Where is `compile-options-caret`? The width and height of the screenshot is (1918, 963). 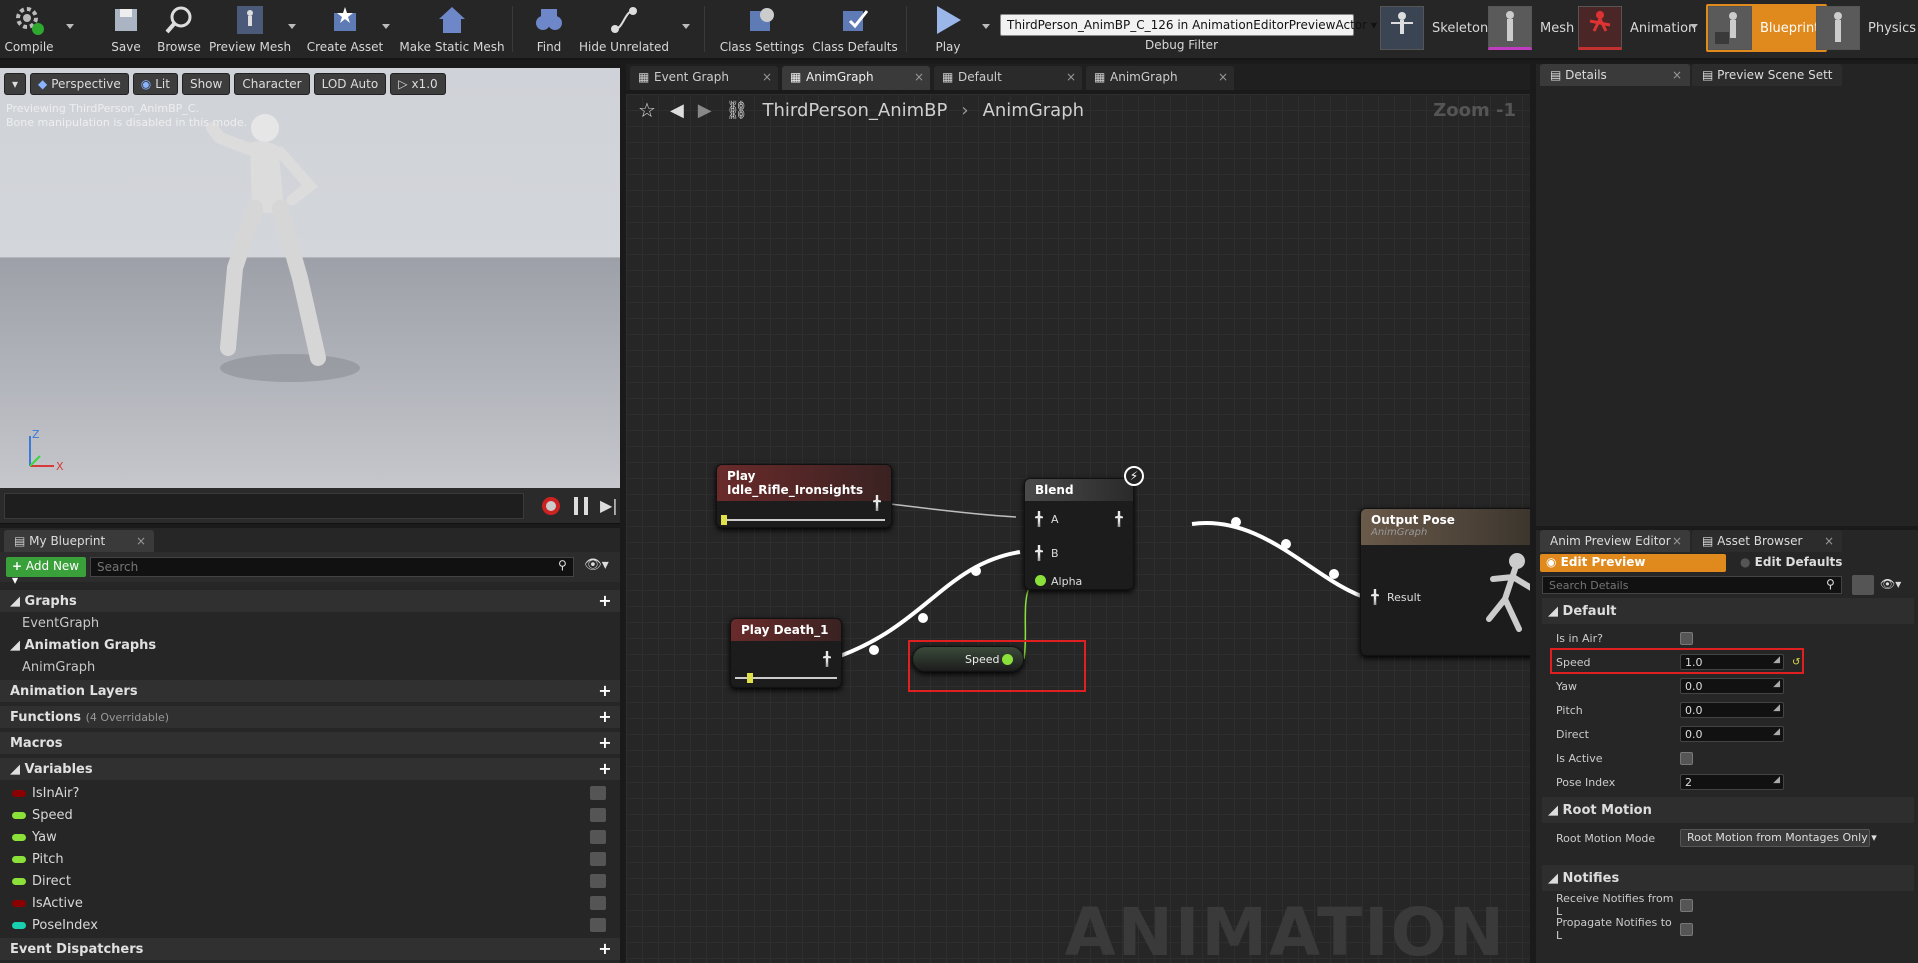 compile-options-caret is located at coordinates (70, 26).